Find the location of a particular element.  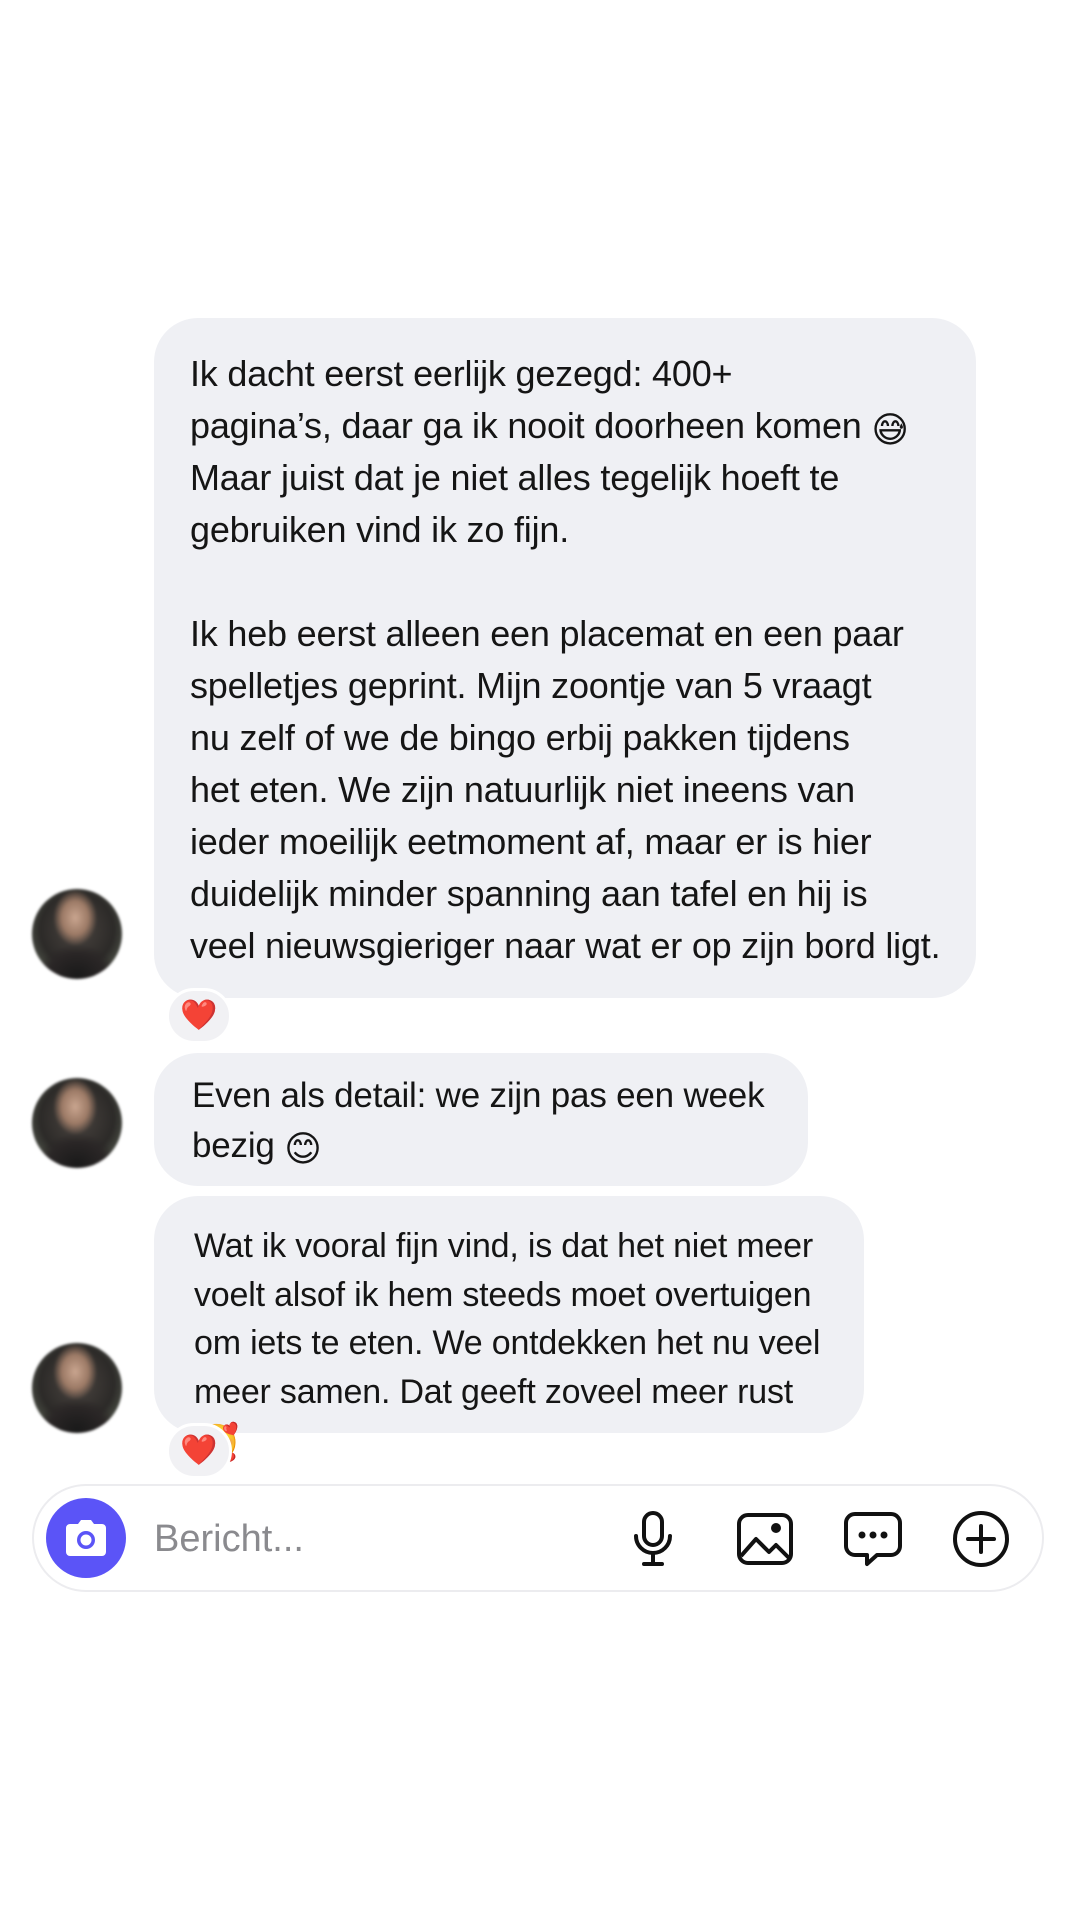

microphone-icon is located at coordinates (653, 1538).